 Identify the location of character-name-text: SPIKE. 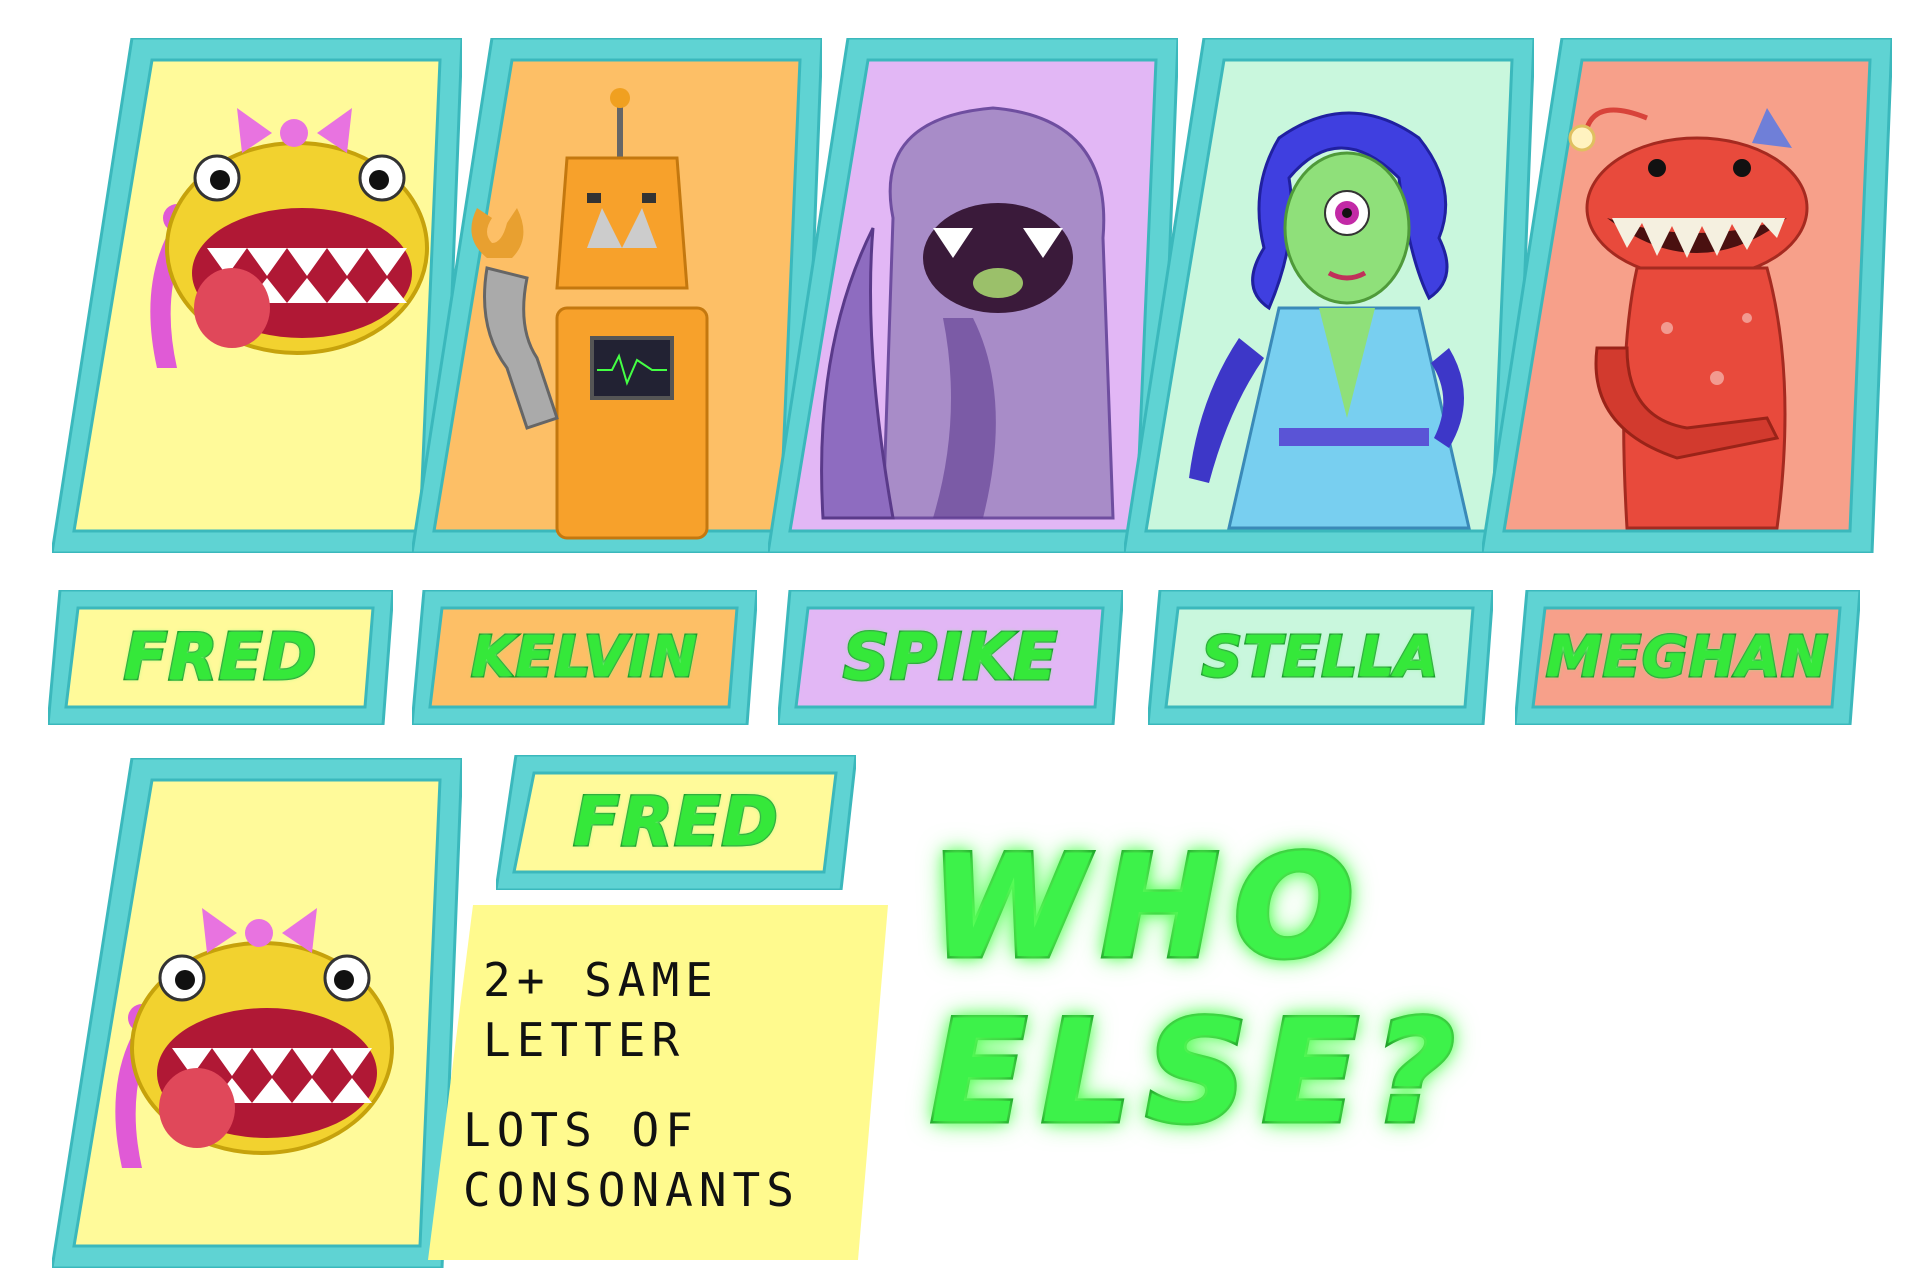
(950, 657).